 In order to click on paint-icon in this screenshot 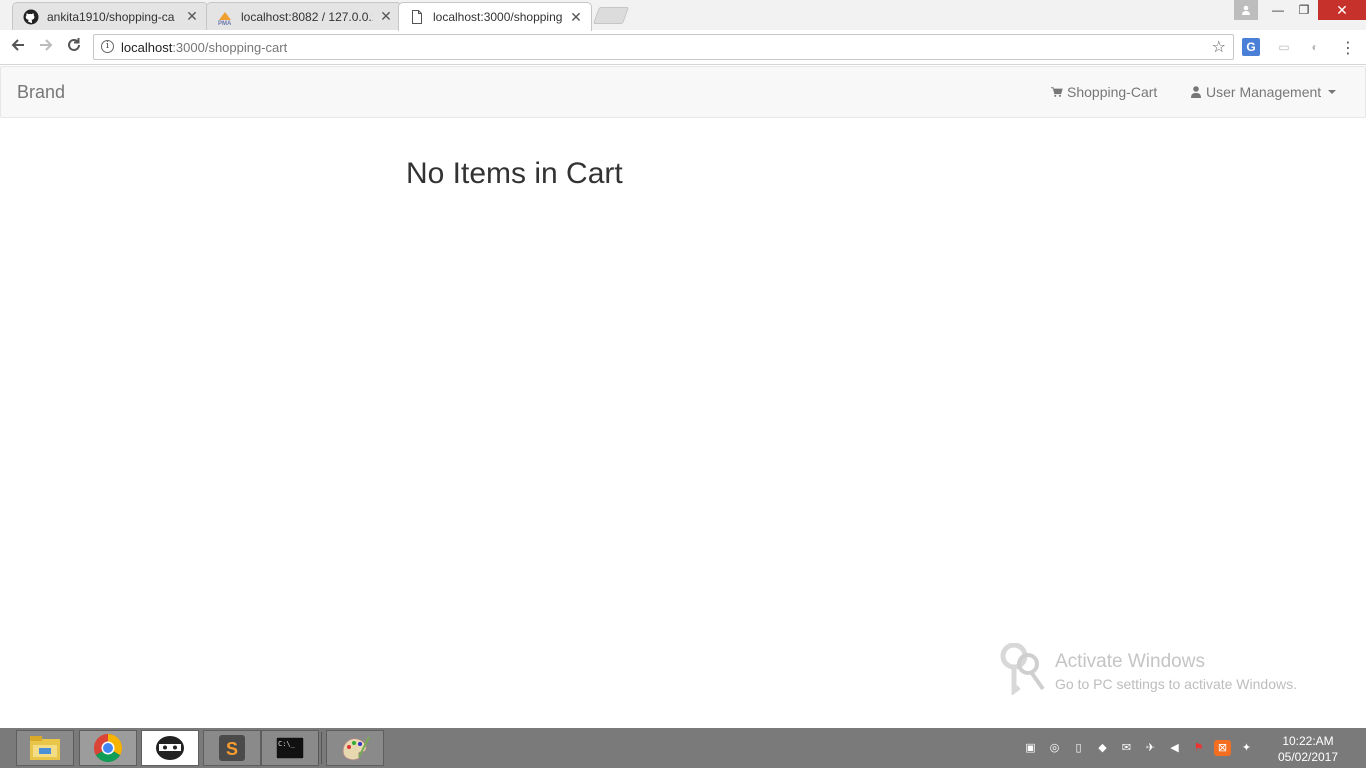, I will do `click(356, 748)`.